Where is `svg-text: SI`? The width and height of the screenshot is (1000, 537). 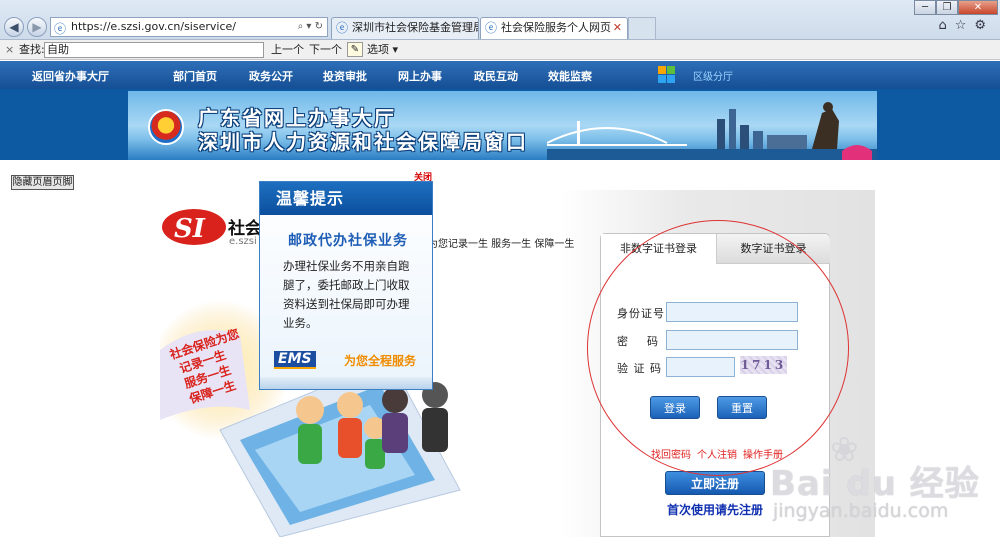
svg-text: SI is located at coordinates (190, 229).